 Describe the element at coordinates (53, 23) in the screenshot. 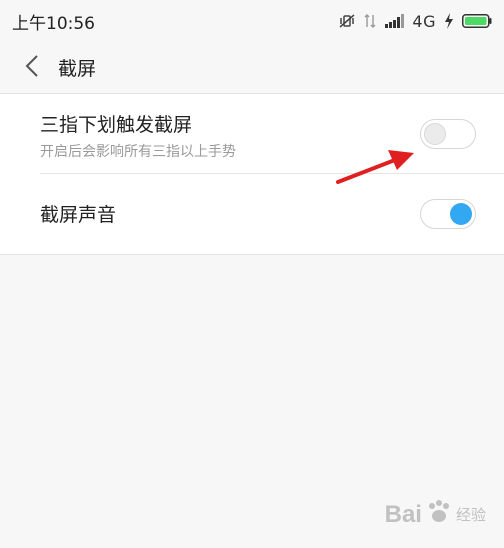

I see `status-time: 上午10:56` at that location.